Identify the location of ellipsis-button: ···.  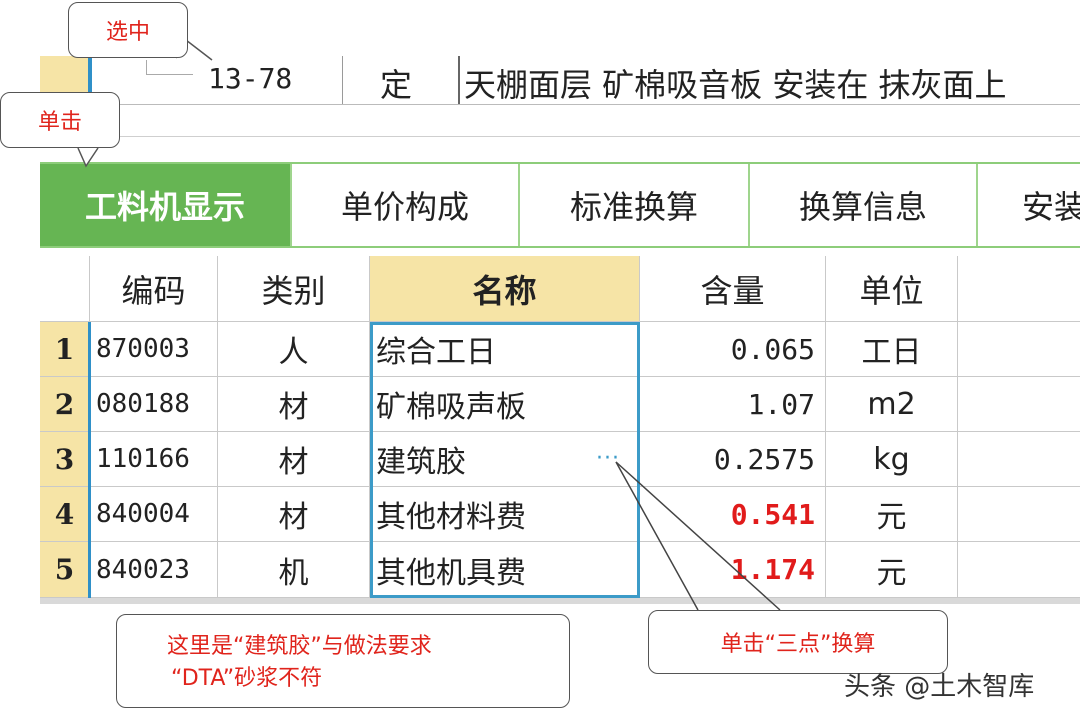
(608, 458).